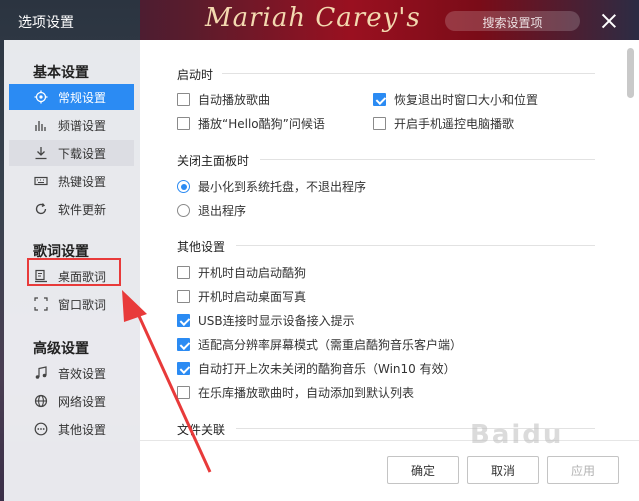  What do you see at coordinates (41, 125) in the screenshot?
I see `spectrum-icon` at bounding box center [41, 125].